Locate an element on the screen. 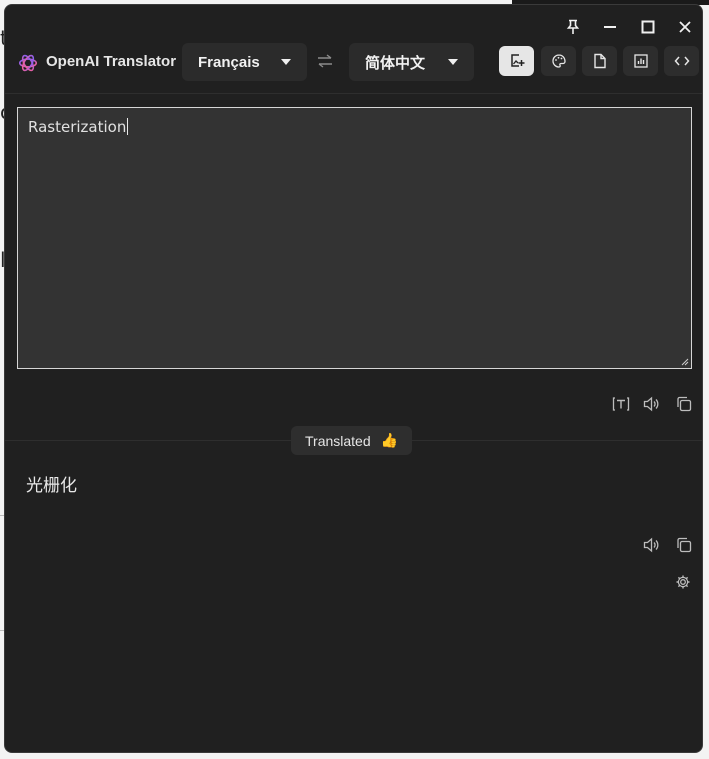 The image size is (709, 759). target-language-select: 简体中文 is located at coordinates (411, 62).